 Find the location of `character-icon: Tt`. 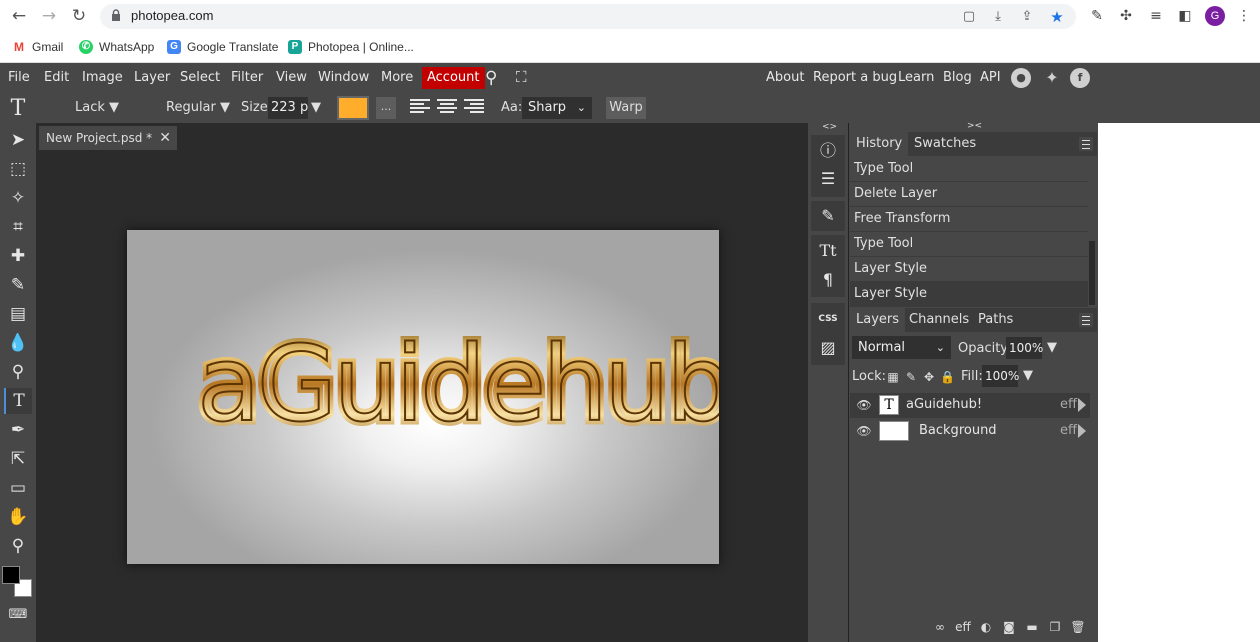

character-icon: Tt is located at coordinates (828, 251).